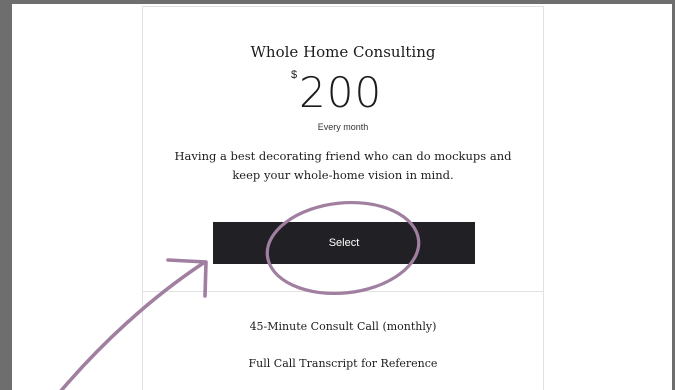 This screenshot has height=390, width=675. I want to click on select-button: Select, so click(344, 243).